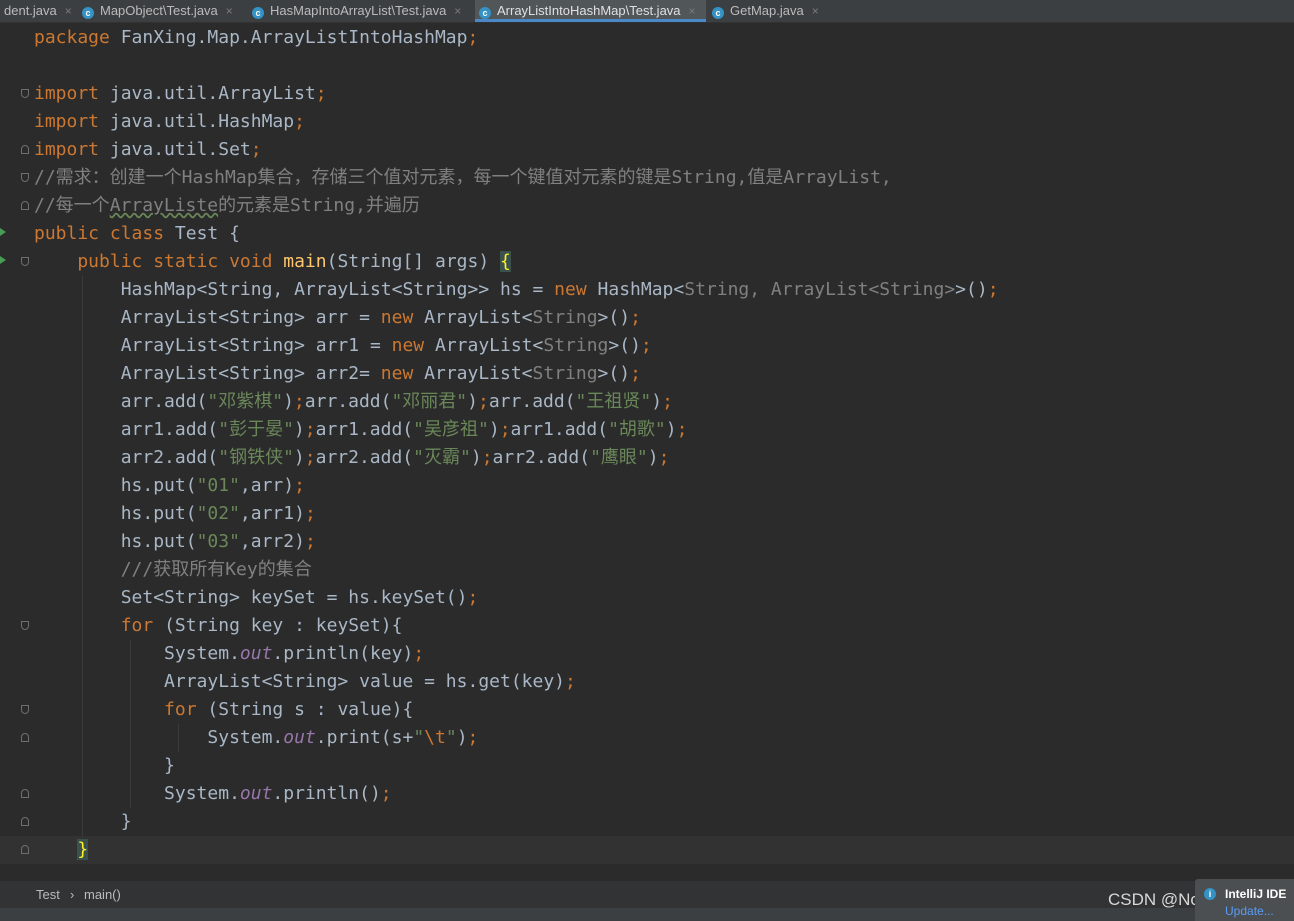 The image size is (1294, 921). I want to click on code-line: System.out.print(s+"\t");, so click(647, 738).